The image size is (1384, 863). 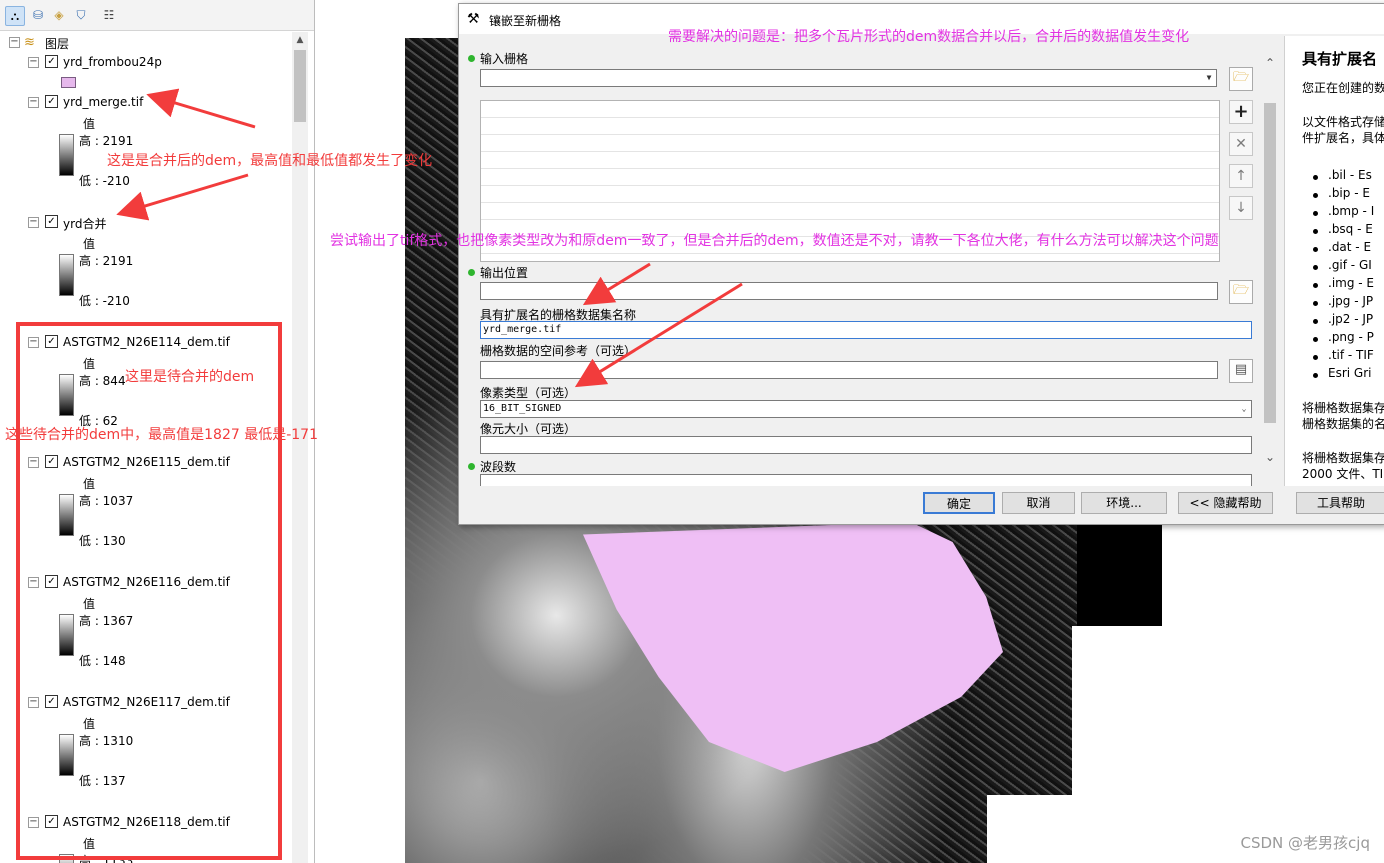 I want to click on pixel-type-select: 16_BIT_SIGNED ⌄, so click(x=866, y=409).